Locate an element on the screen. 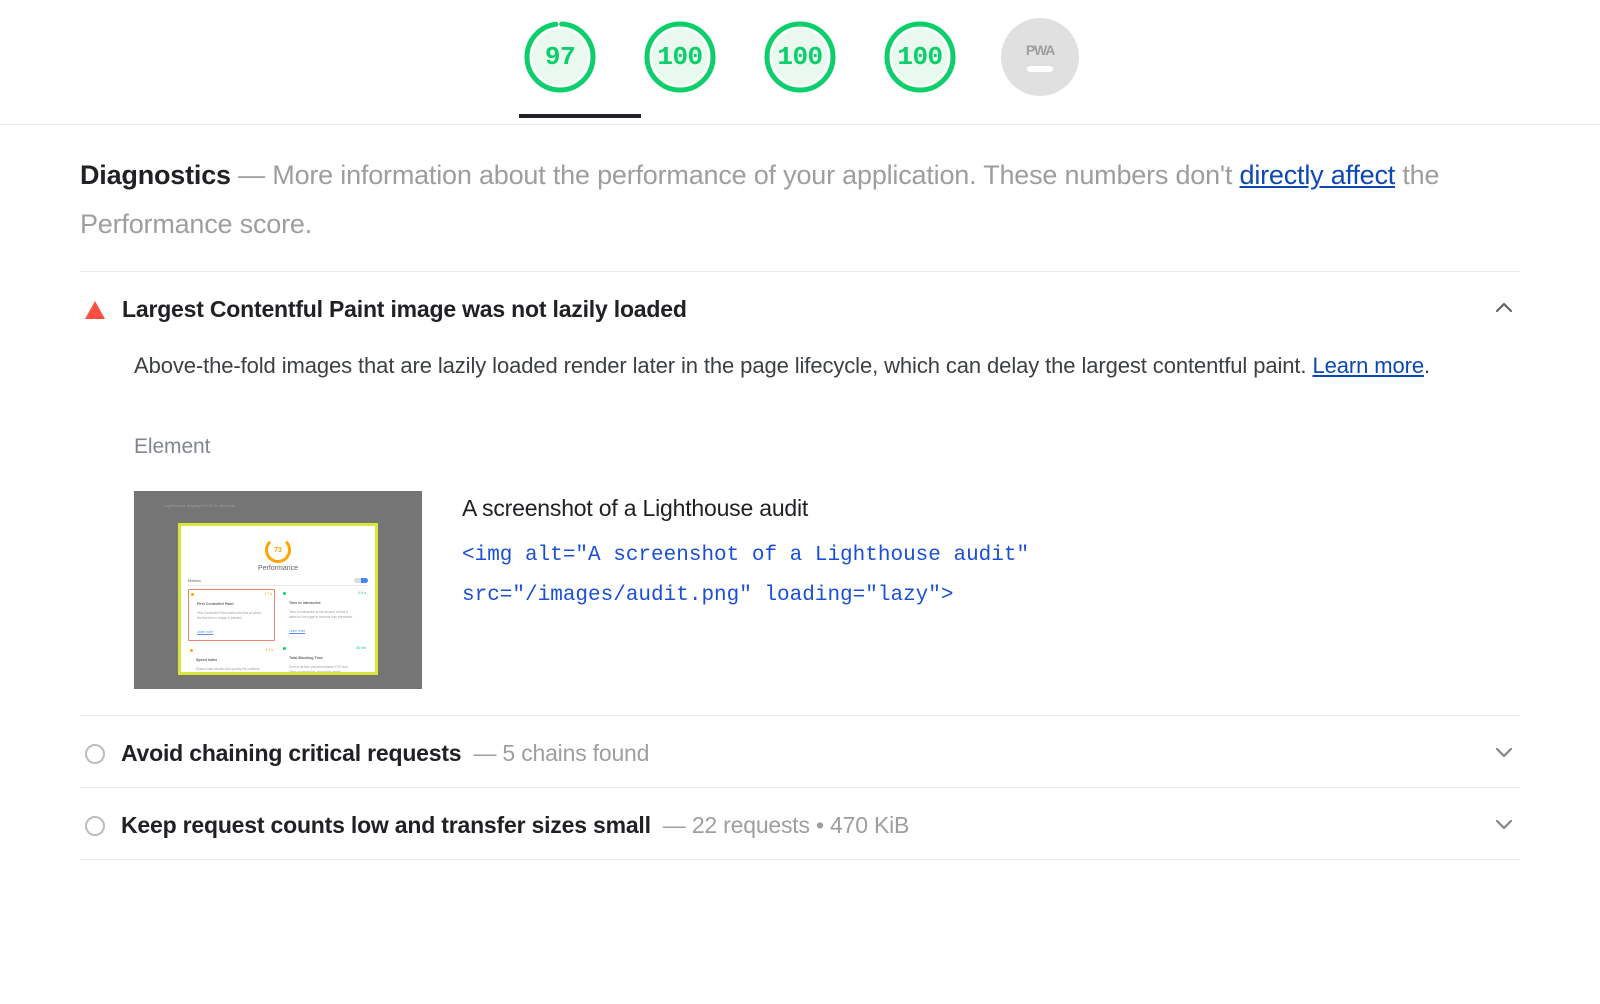 The height and width of the screenshot is (1004, 1600). gauge-tab-seo: 100 is located at coordinates (920, 68).